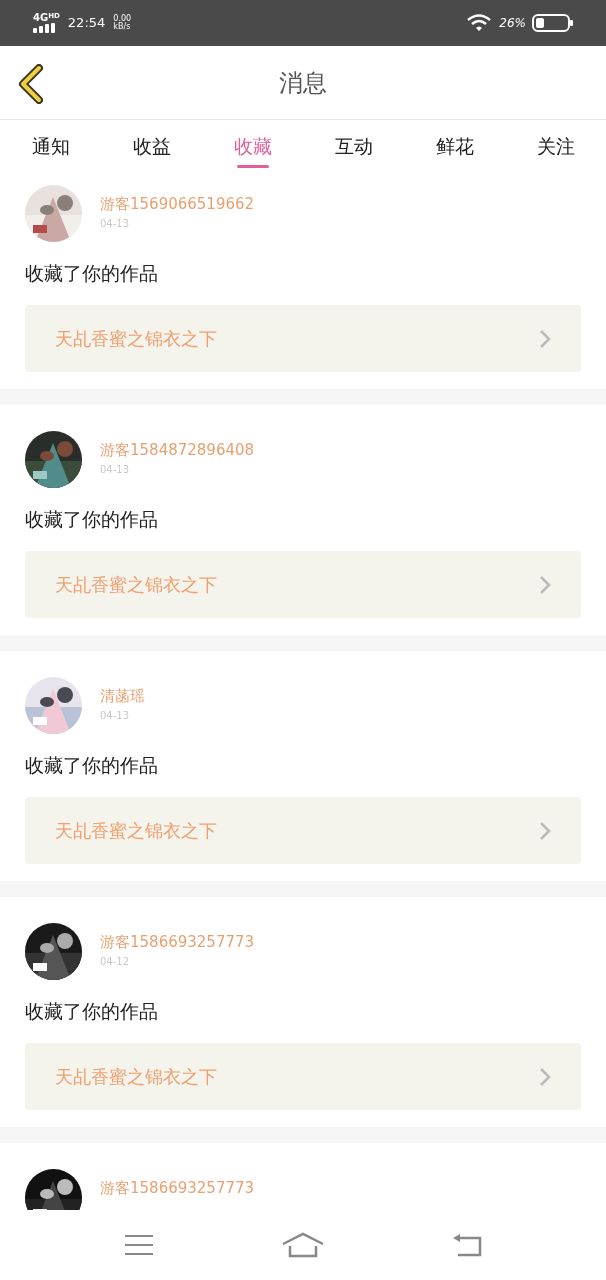  Describe the element at coordinates (454, 146) in the screenshot. I see `tab: 鲜花` at that location.